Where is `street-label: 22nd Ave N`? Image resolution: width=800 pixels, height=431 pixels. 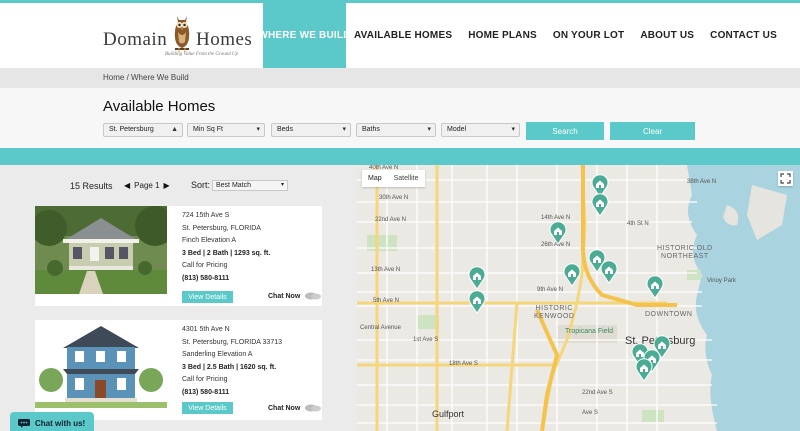
street-label: 22nd Ave N is located at coordinates (390, 220).